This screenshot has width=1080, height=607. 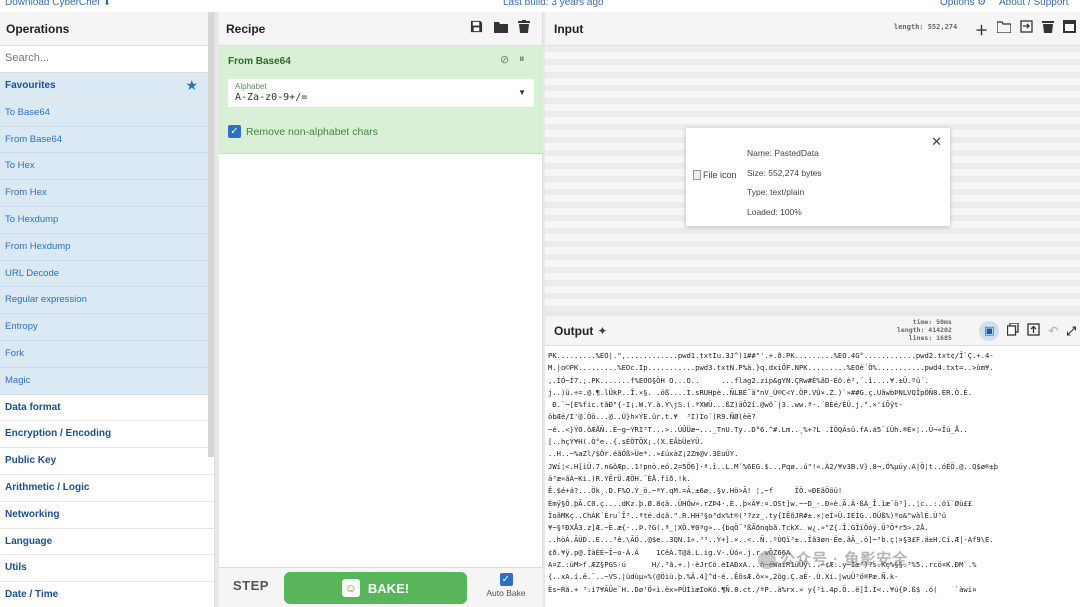 I want to click on close-icon: ✕, so click(x=936, y=142).